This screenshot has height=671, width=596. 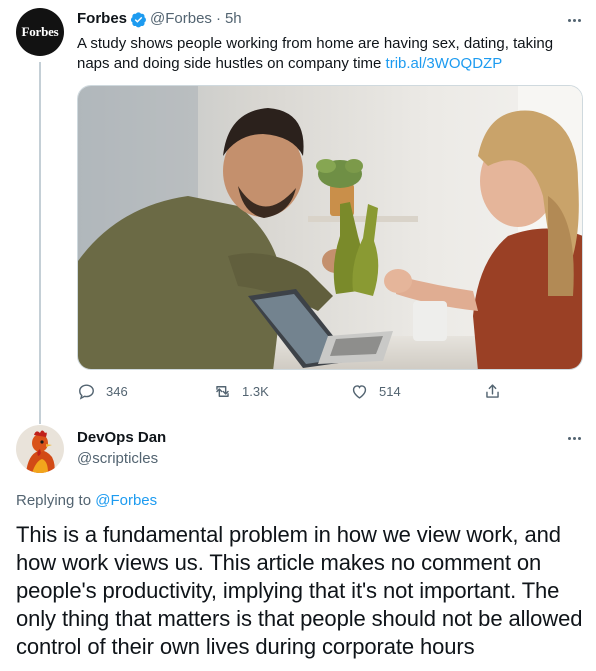 I want to click on reply-icon, so click(x=86, y=392).